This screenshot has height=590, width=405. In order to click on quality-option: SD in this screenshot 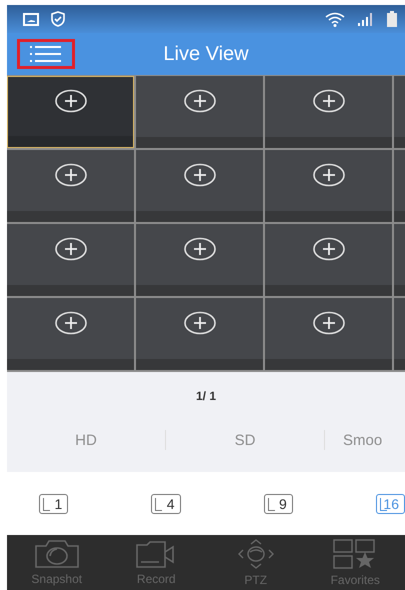, I will do `click(245, 440)`.